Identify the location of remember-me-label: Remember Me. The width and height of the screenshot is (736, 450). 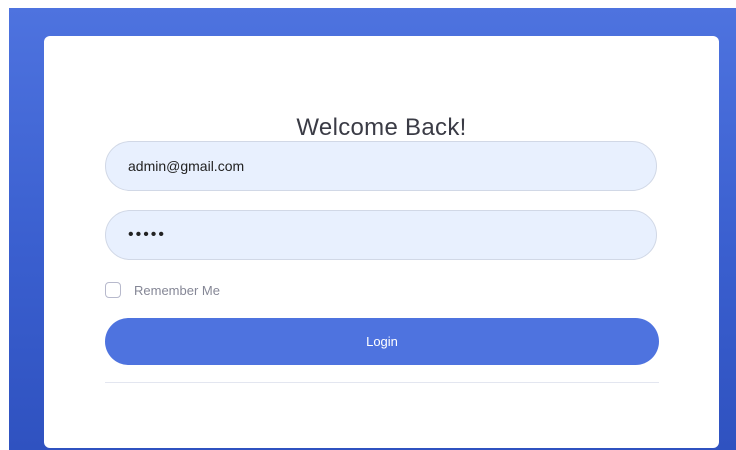
(177, 290).